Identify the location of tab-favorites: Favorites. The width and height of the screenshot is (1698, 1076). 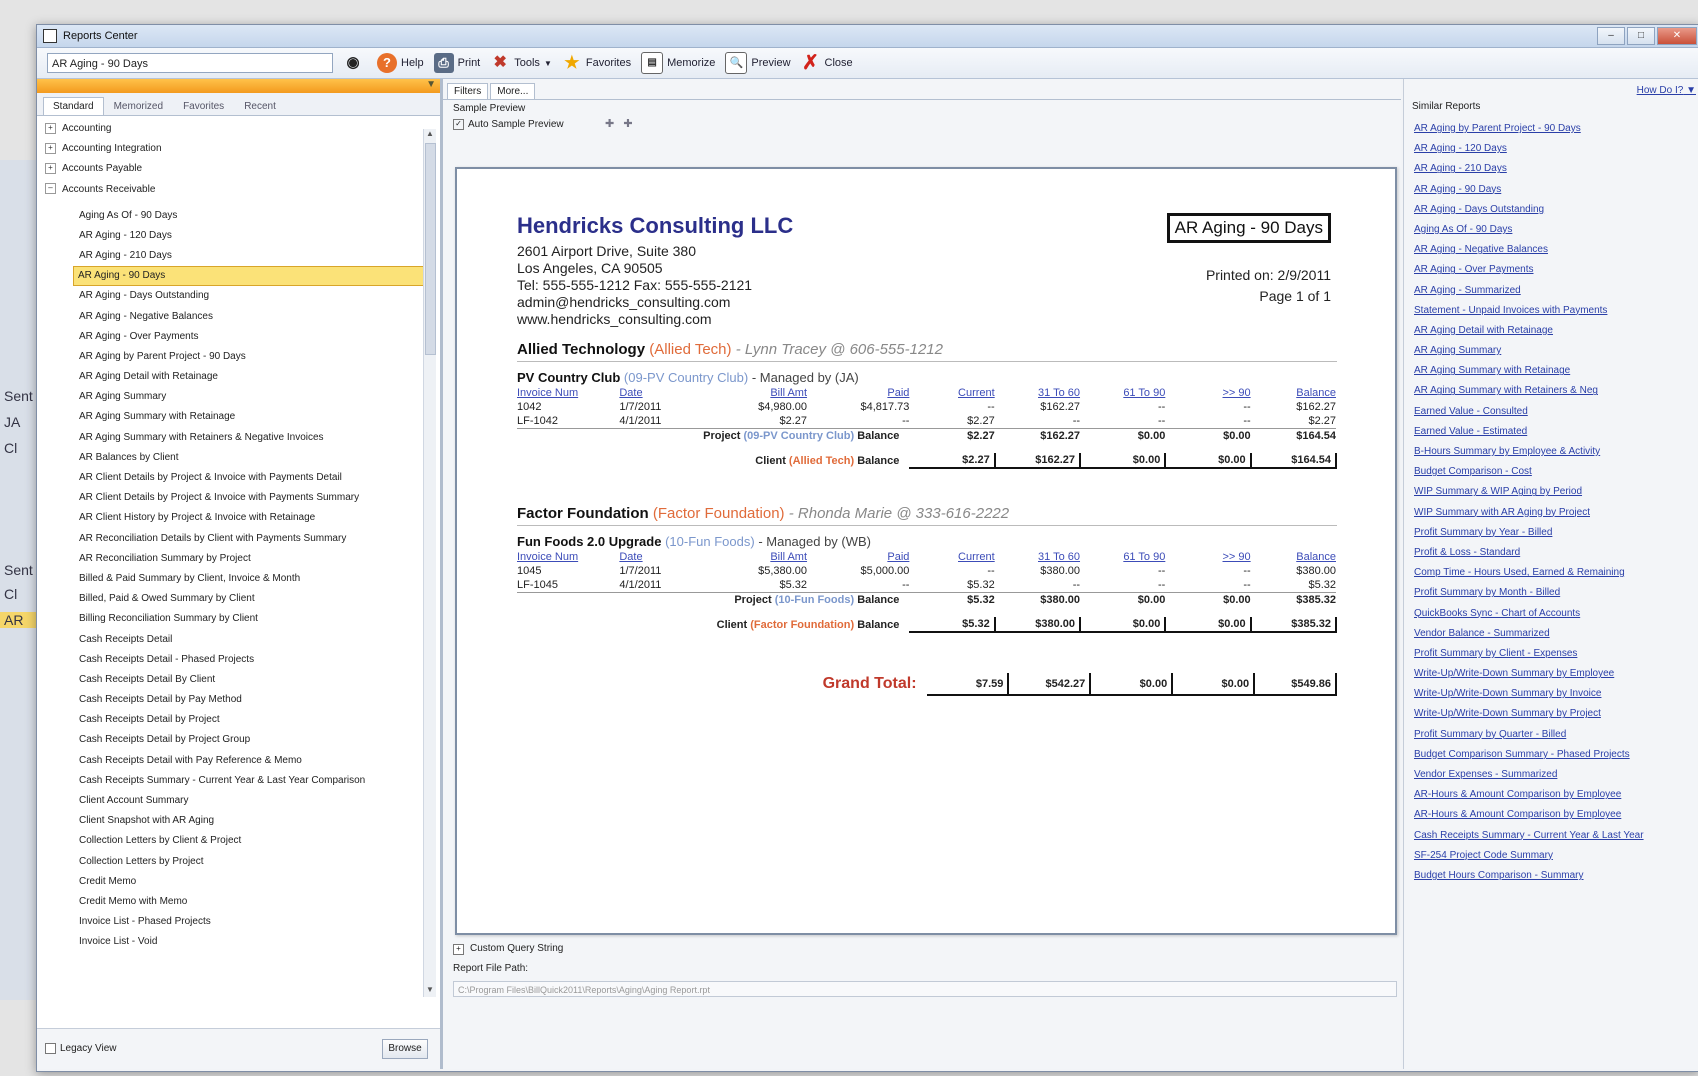
(203, 106).